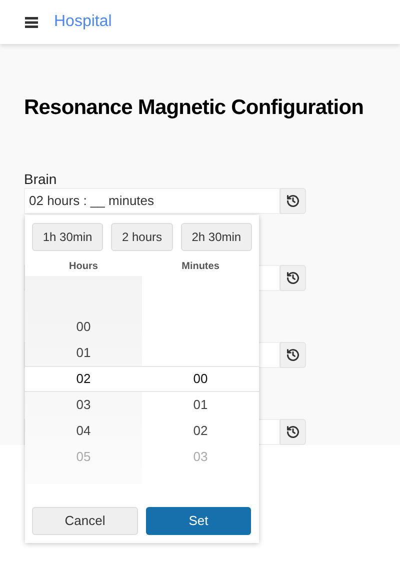  What do you see at coordinates (198, 521) in the screenshot?
I see `set-button: Set` at bounding box center [198, 521].